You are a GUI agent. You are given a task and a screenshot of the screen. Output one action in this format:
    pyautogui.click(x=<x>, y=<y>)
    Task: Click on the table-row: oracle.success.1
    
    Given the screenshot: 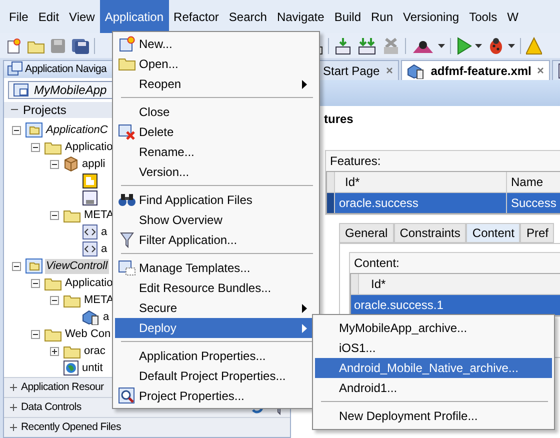 What is the action you would take?
    pyautogui.click(x=455, y=305)
    